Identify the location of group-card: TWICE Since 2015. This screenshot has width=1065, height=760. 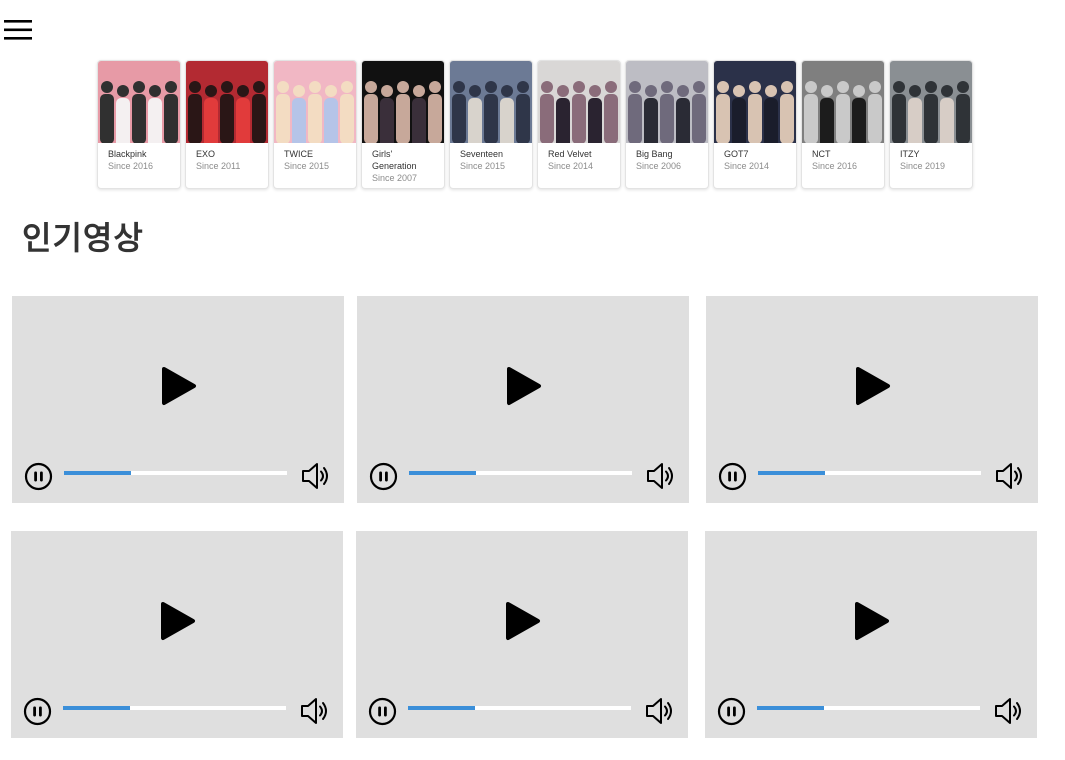
(315, 124).